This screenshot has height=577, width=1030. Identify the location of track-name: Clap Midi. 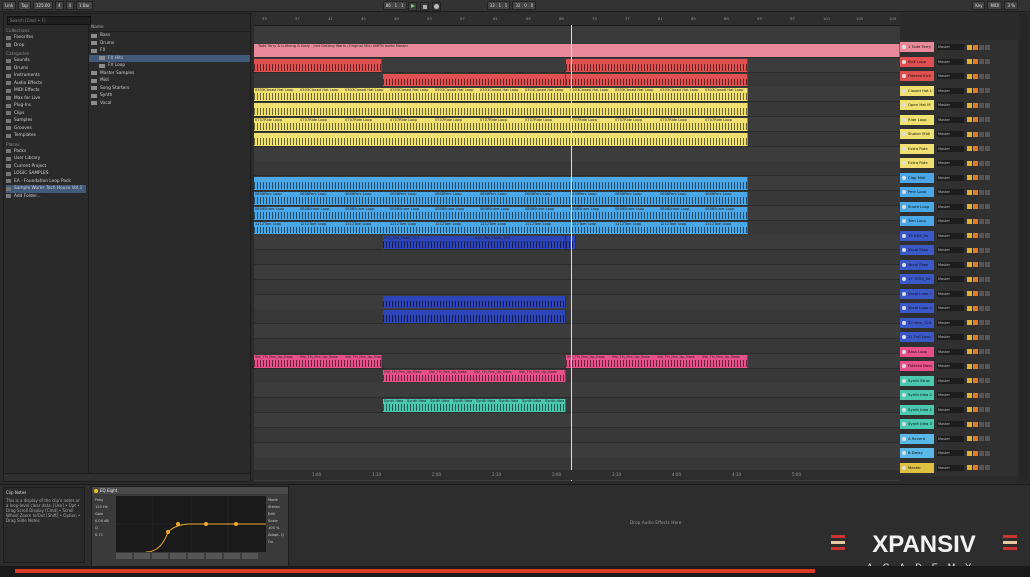
(917, 177).